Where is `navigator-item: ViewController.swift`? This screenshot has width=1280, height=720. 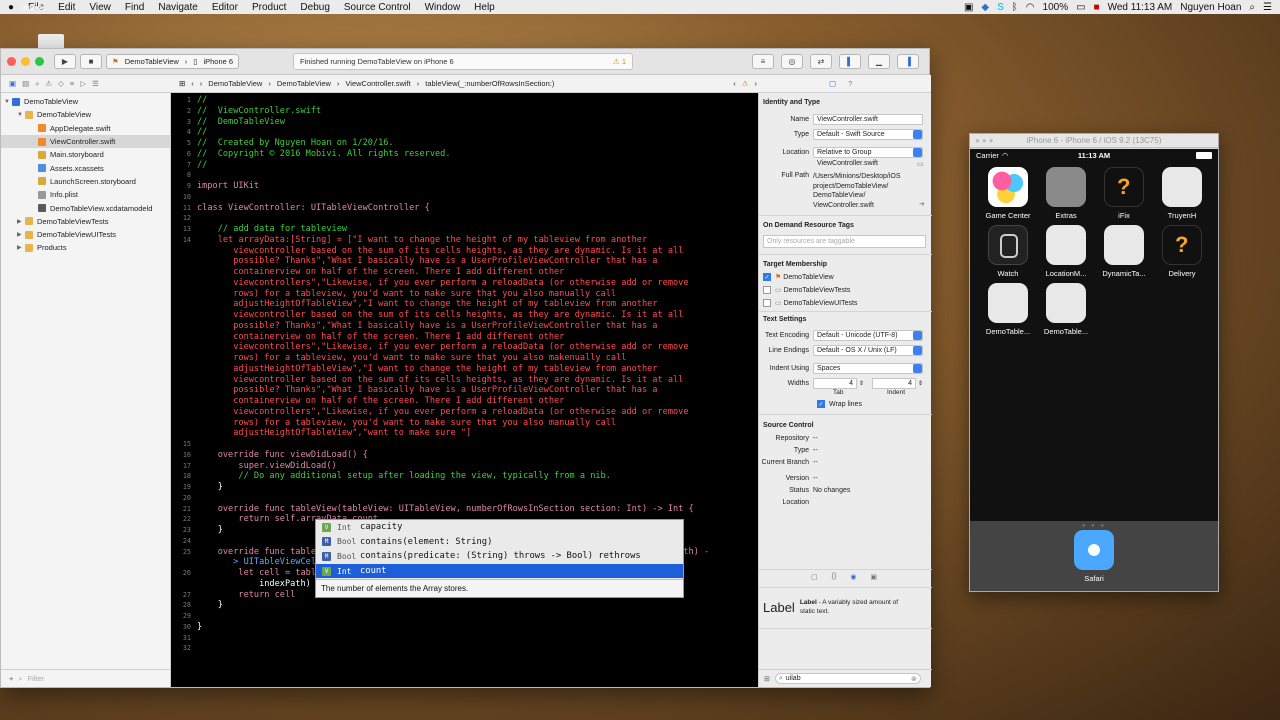 navigator-item: ViewController.swift is located at coordinates (85, 141).